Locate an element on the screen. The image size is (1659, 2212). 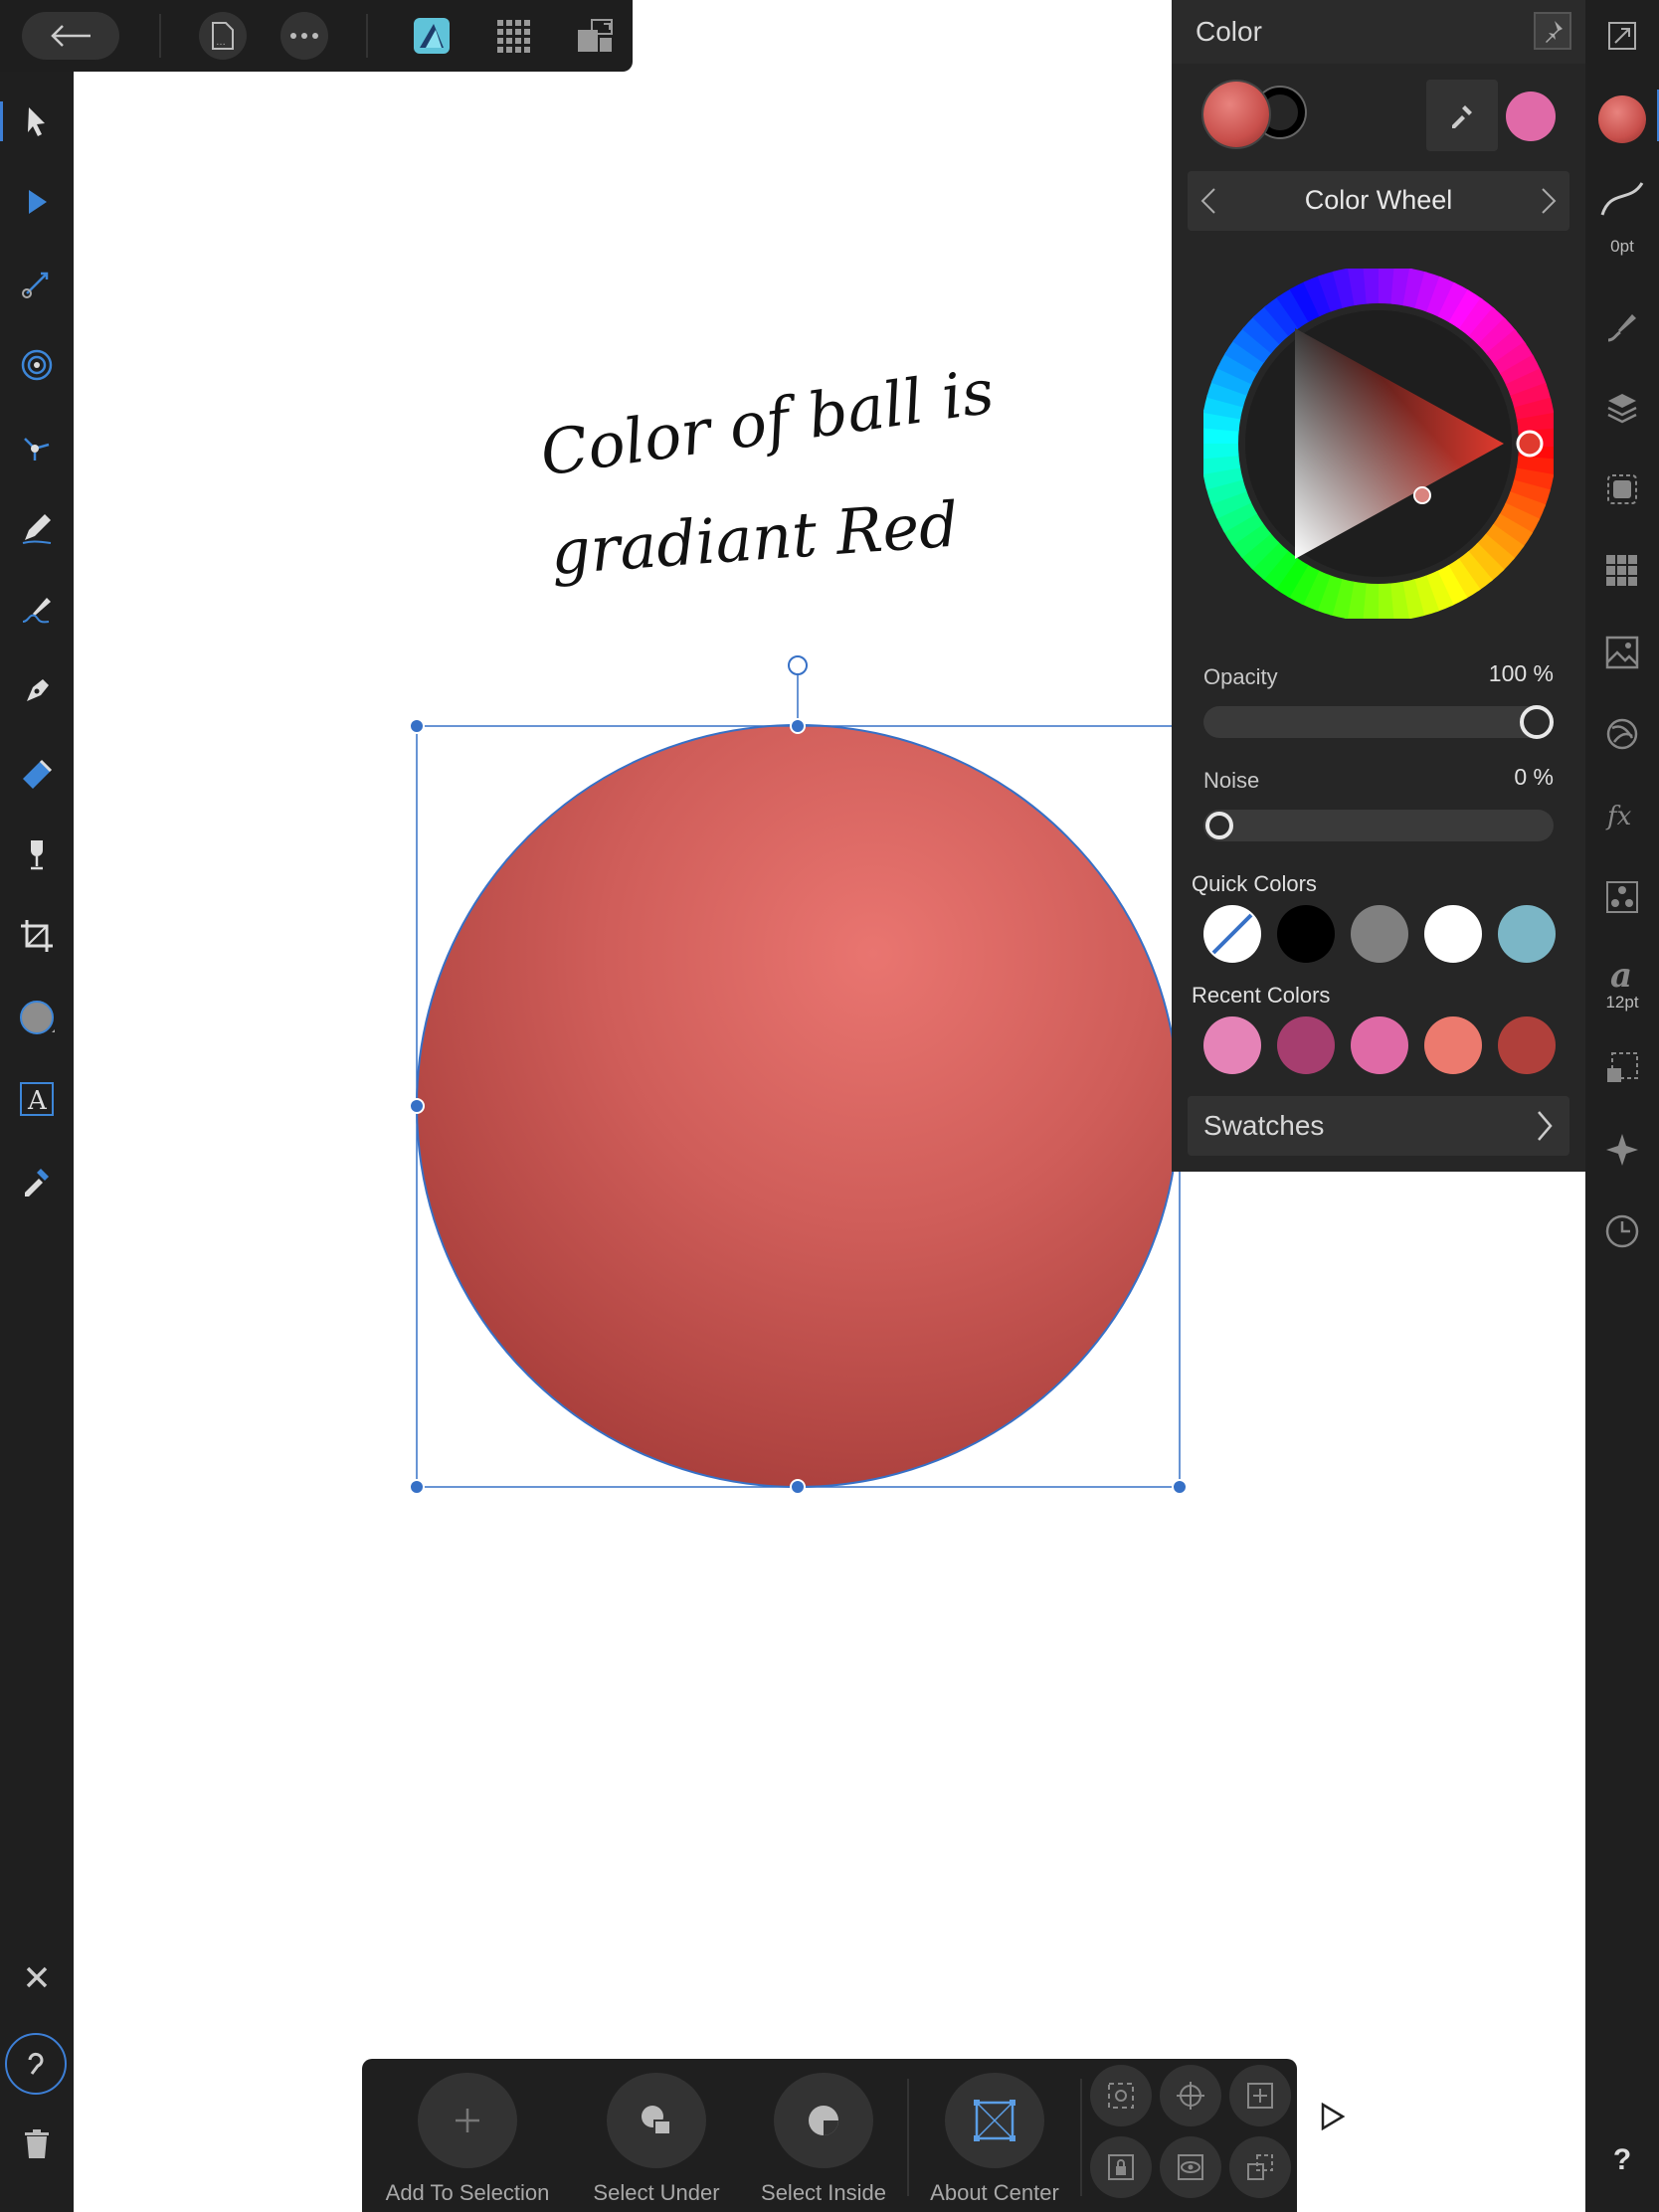
opacity-slider is located at coordinates (1378, 722).